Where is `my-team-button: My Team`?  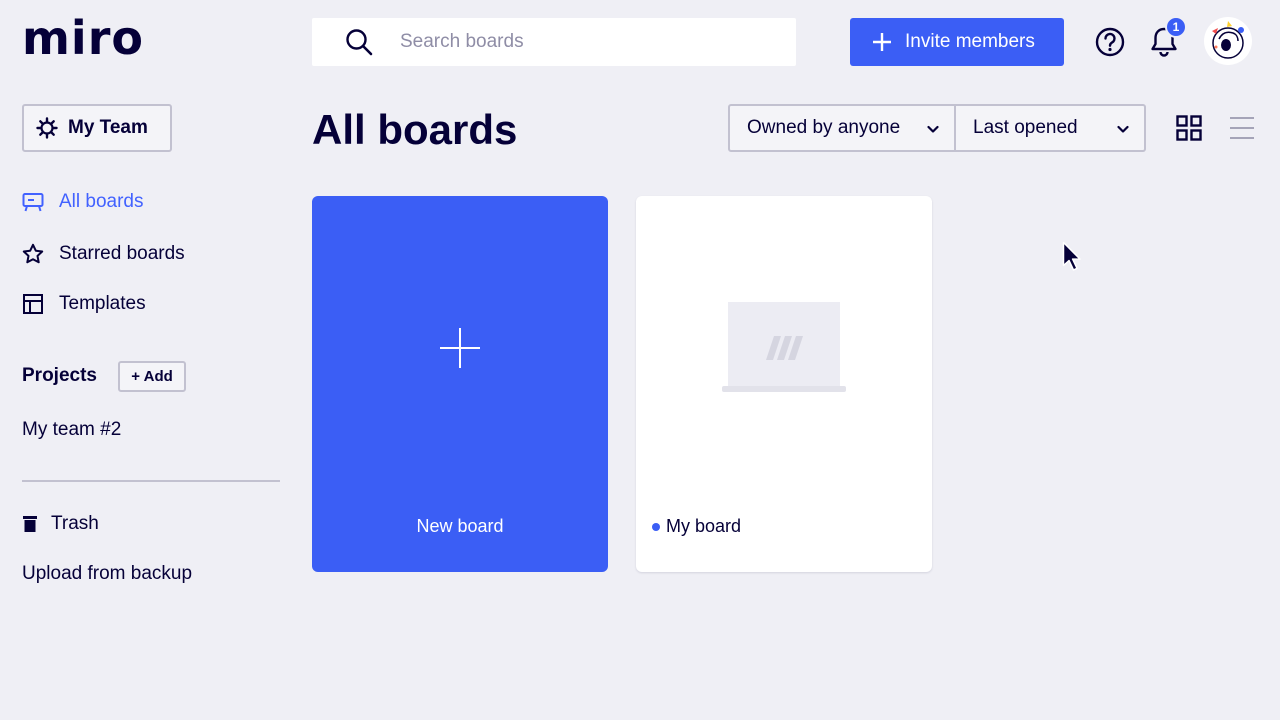 my-team-button: My Team is located at coordinates (97, 128).